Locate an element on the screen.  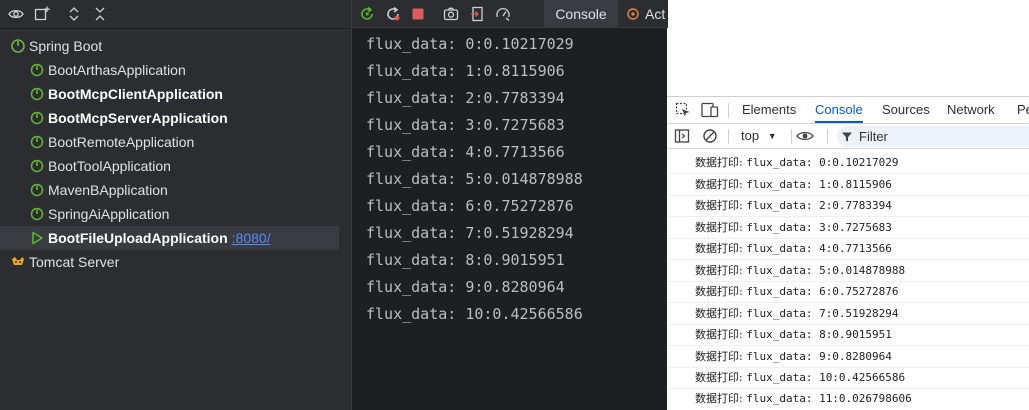
console-log-entry: 数据打印: flux_data: 1:0.8115906 is located at coordinates (793, 184).